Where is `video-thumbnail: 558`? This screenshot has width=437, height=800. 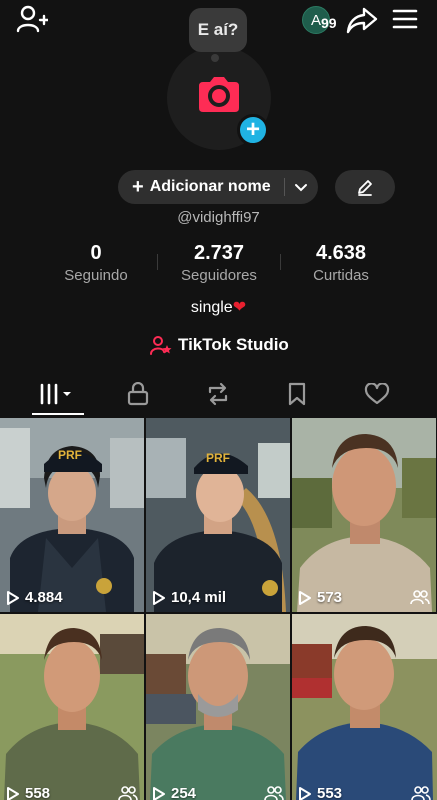
video-thumbnail: 558 is located at coordinates (72, 707).